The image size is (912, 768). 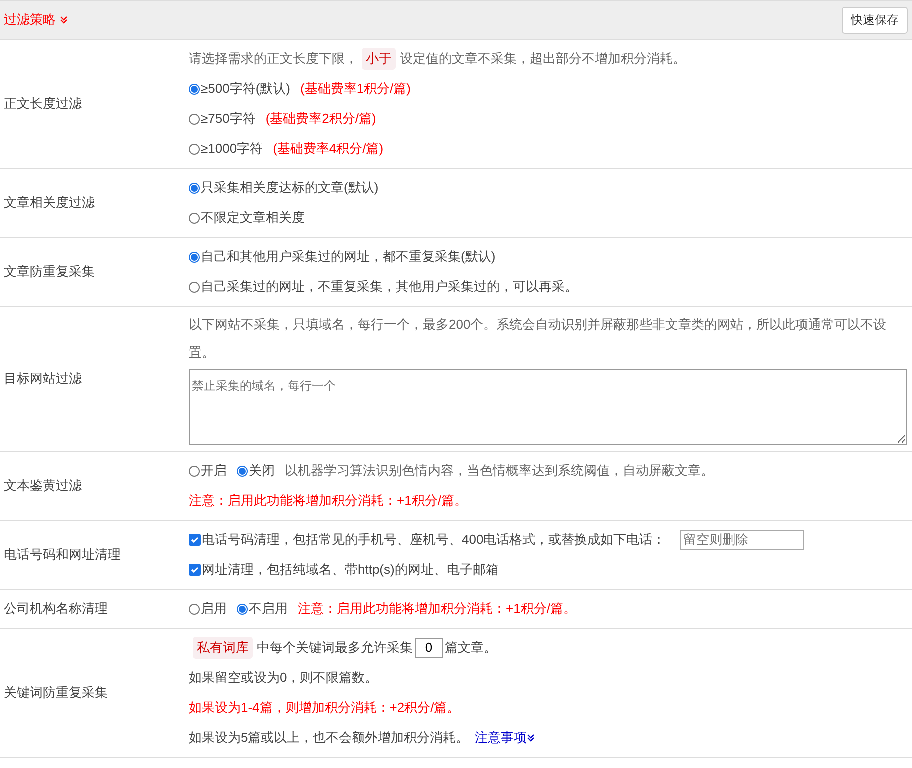 I want to click on hint-text: 设定值的文章不采集，超出部分不增加积分消耗。, so click(x=543, y=59).